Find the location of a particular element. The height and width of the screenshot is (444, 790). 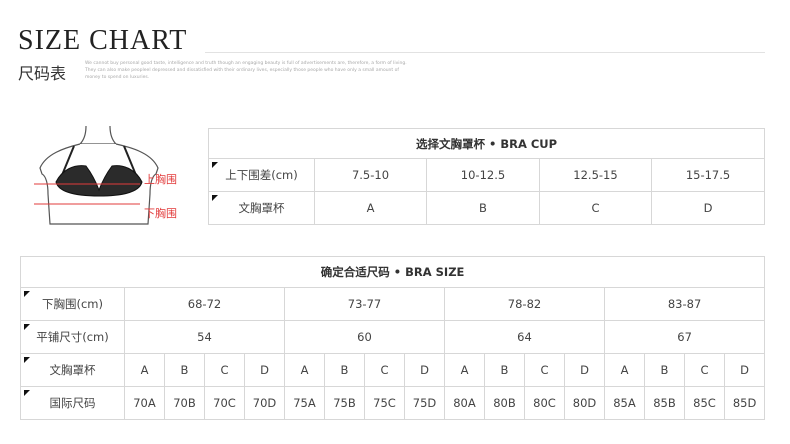

row-label: 平铺尺寸(cm) is located at coordinates (72, 337).